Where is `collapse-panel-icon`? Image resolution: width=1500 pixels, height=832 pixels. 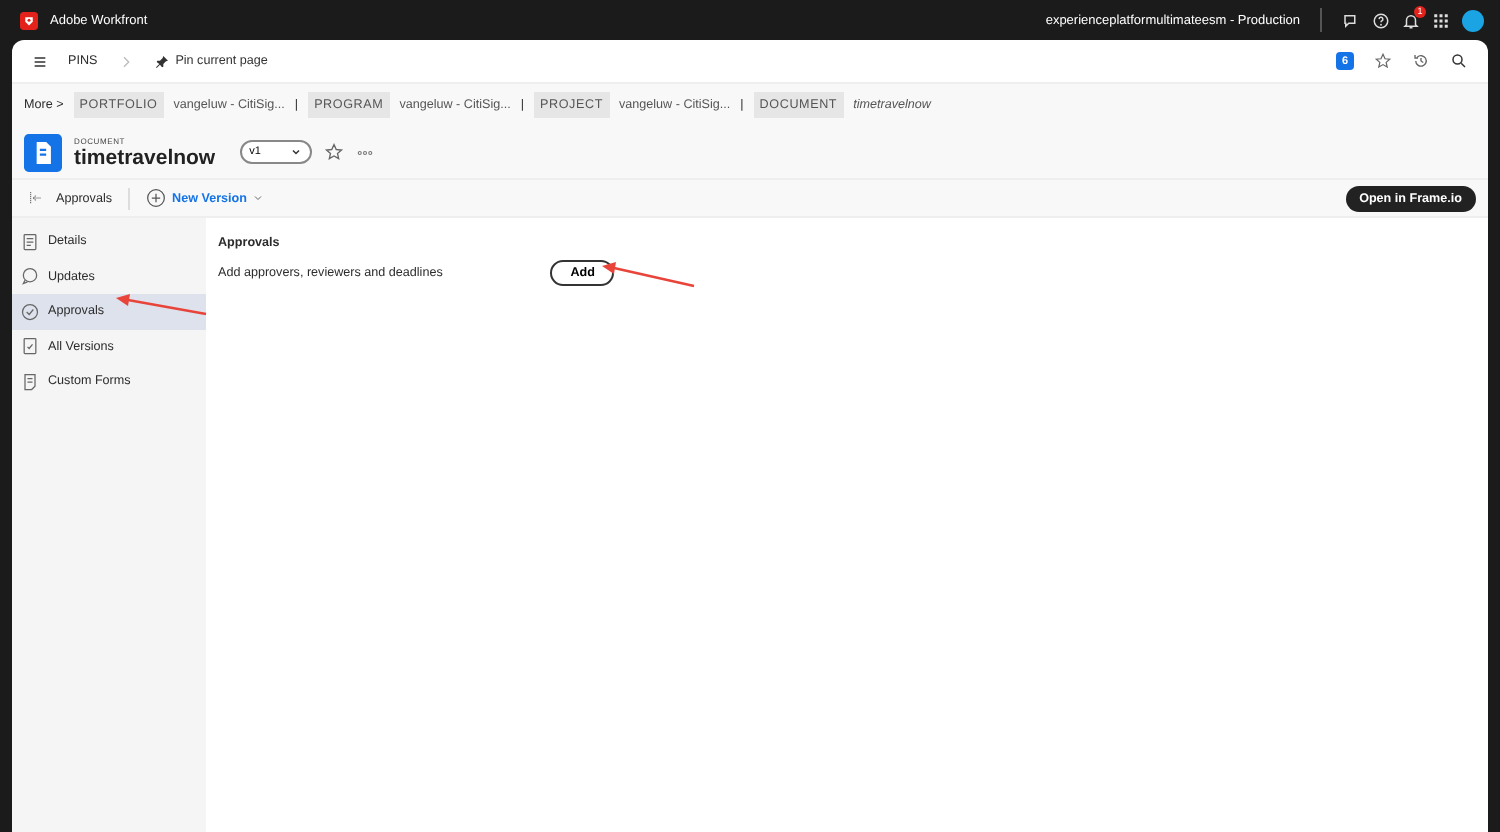 collapse-panel-icon is located at coordinates (36, 198).